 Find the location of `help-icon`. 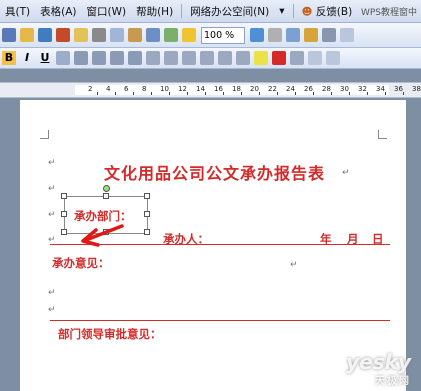

help-icon is located at coordinates (257, 35).